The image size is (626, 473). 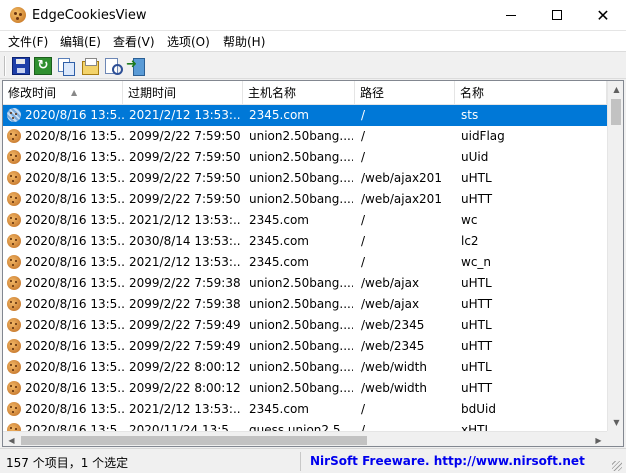 I want to click on maximize-button, so click(x=557, y=15).